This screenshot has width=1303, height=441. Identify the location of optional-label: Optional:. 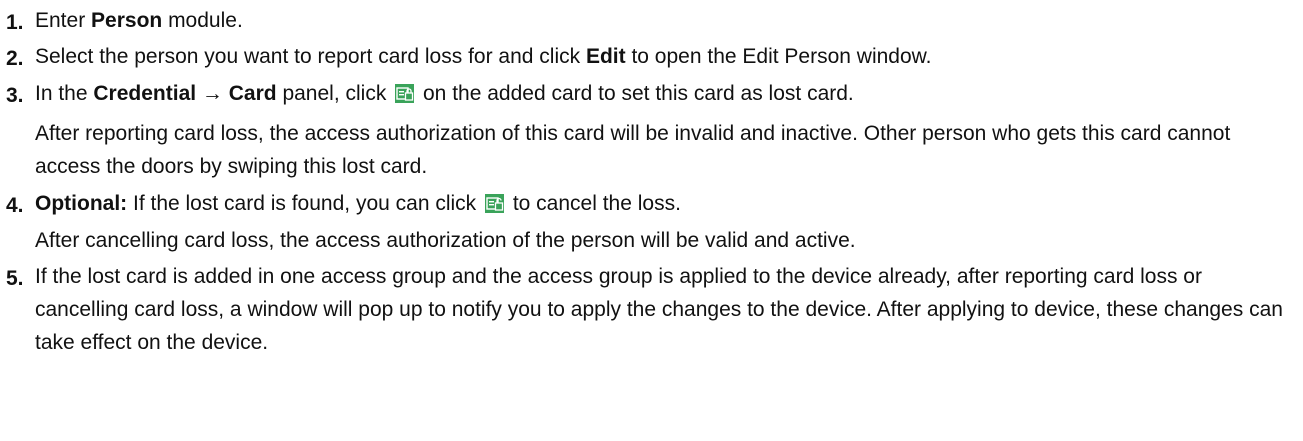
(81, 203).